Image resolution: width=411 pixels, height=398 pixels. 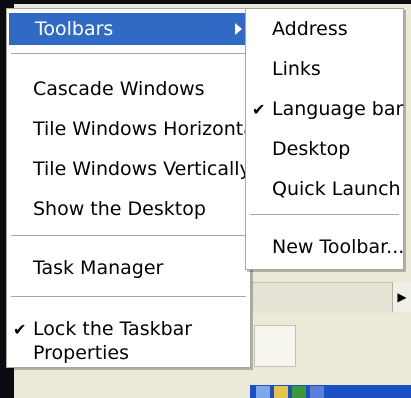 What do you see at coordinates (336, 189) in the screenshot?
I see `menu-item-label: Quick Launch` at bounding box center [336, 189].